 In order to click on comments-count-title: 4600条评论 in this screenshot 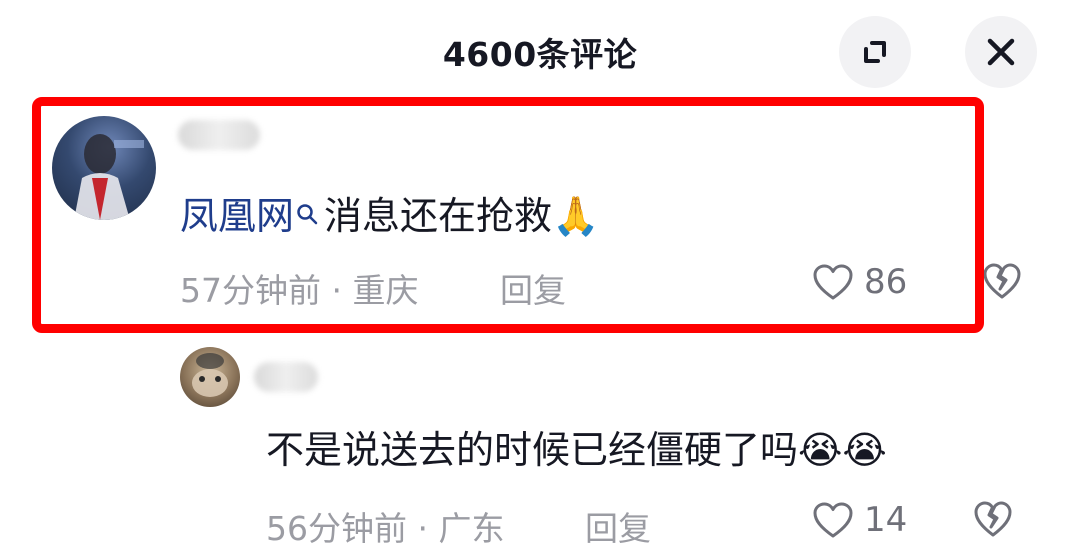, I will do `click(540, 54)`.